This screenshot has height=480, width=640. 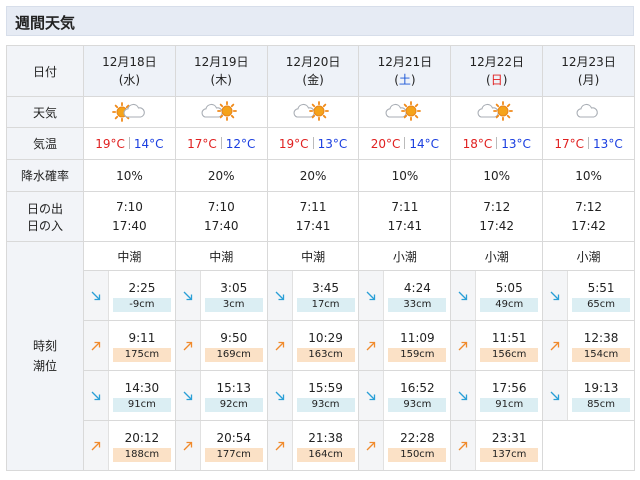 What do you see at coordinates (497, 445) in the screenshot?
I see `tide-cell: 23:31 137cm` at bounding box center [497, 445].